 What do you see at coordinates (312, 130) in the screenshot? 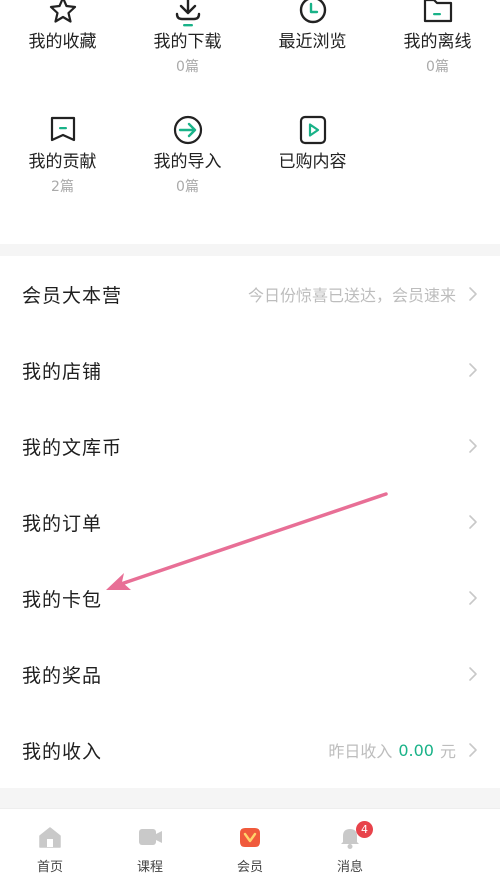
I see `purchased-icon` at bounding box center [312, 130].